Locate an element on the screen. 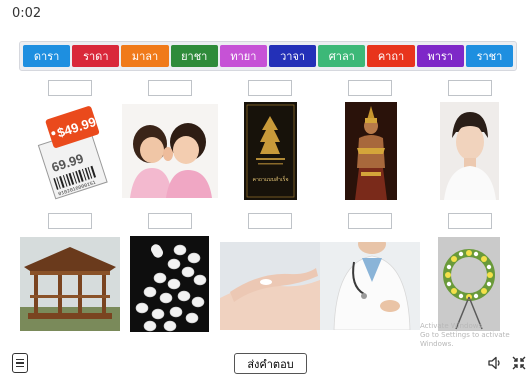 This screenshot has width=531, height=383. word-chip-racha: ราชา is located at coordinates (489, 56).